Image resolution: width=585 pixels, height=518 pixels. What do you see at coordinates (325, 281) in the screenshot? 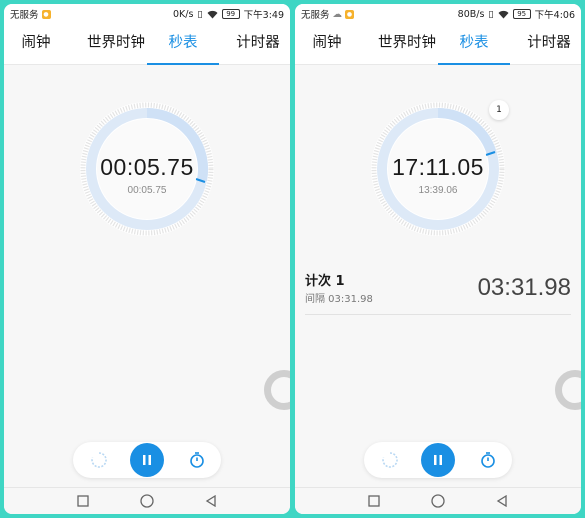
I see `lap-title: 计次 1` at bounding box center [325, 281].